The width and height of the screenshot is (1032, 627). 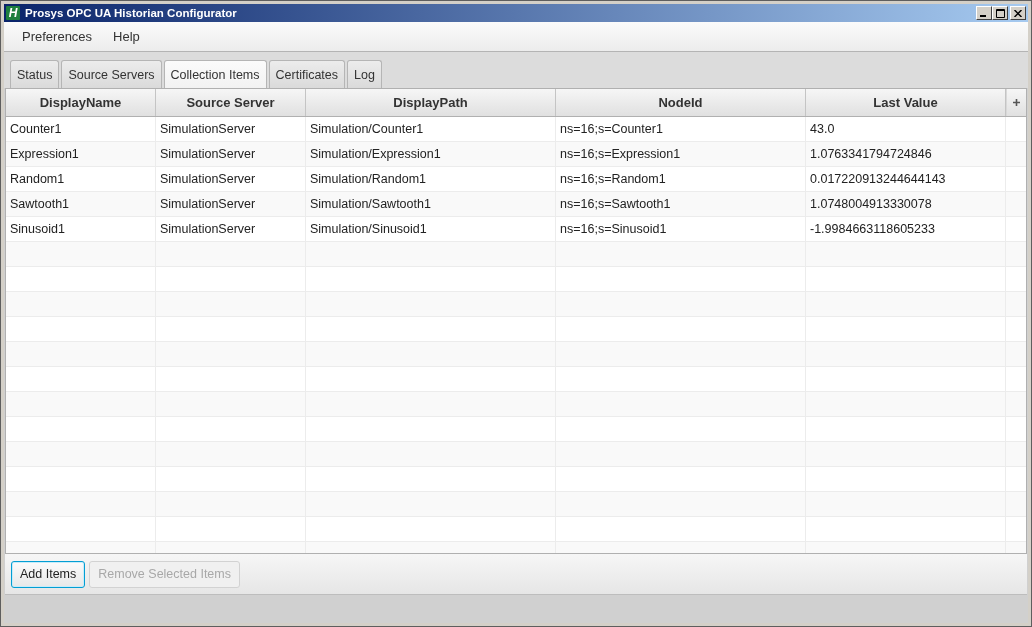 I want to click on table-cell: -1.9984663118605233, so click(x=906, y=229).